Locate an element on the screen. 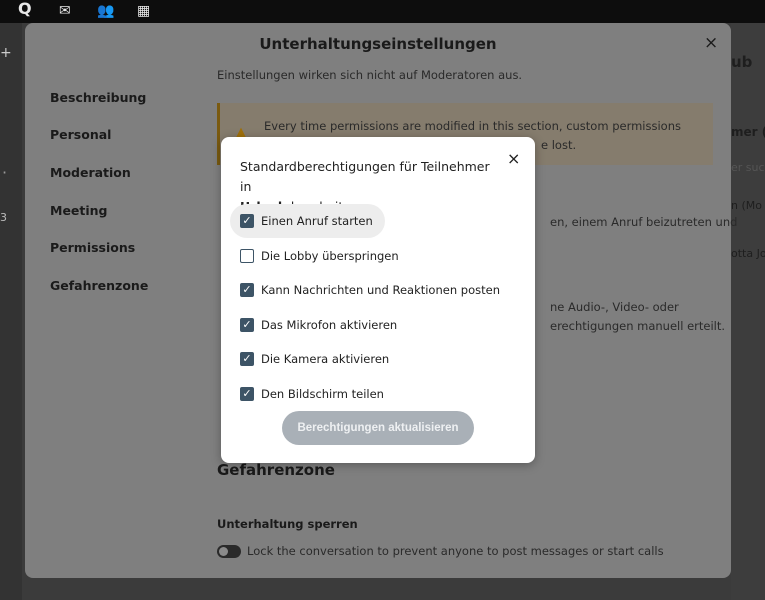  participant-fragment: otta Jo is located at coordinates (748, 253).